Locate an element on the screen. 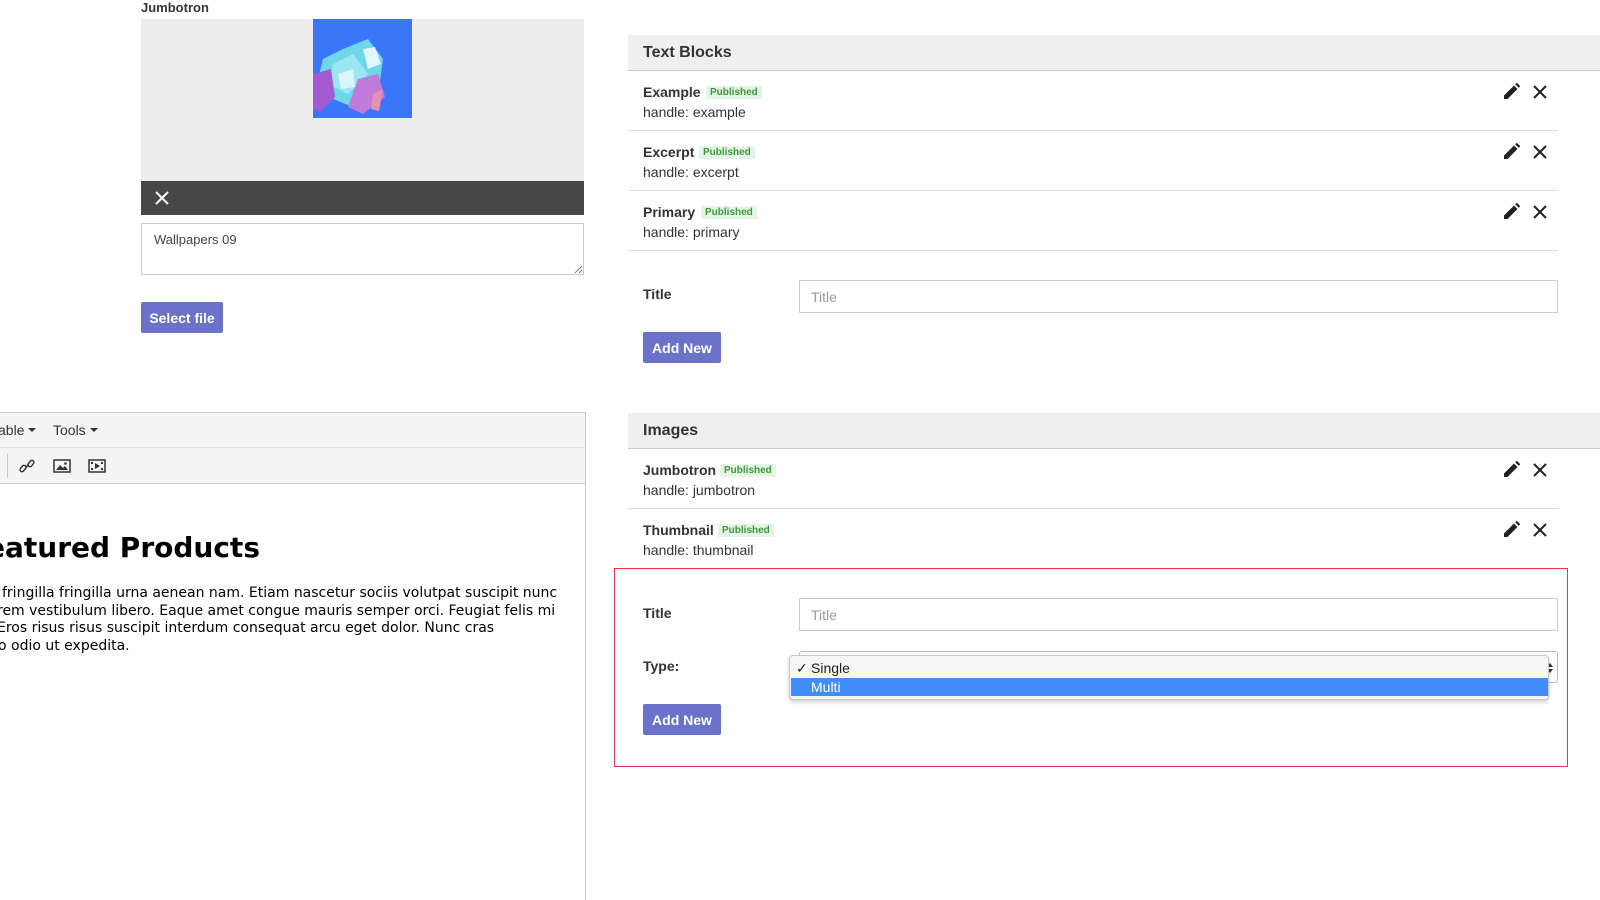  text-block-handle: handle: primary is located at coordinates (691, 232).